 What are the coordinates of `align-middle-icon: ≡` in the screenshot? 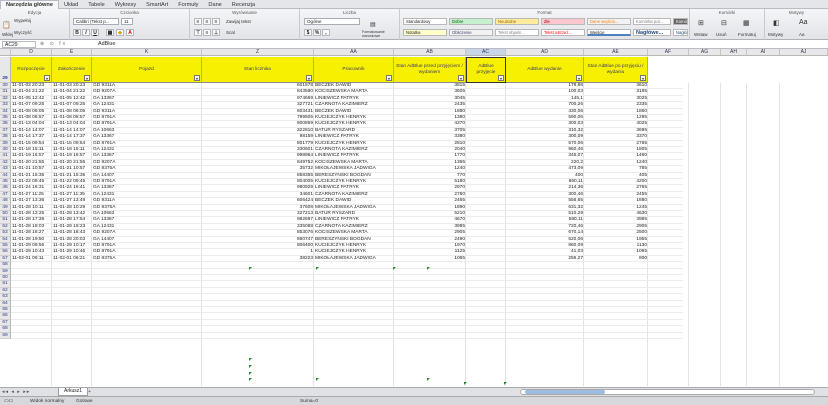 It's located at (207, 32).